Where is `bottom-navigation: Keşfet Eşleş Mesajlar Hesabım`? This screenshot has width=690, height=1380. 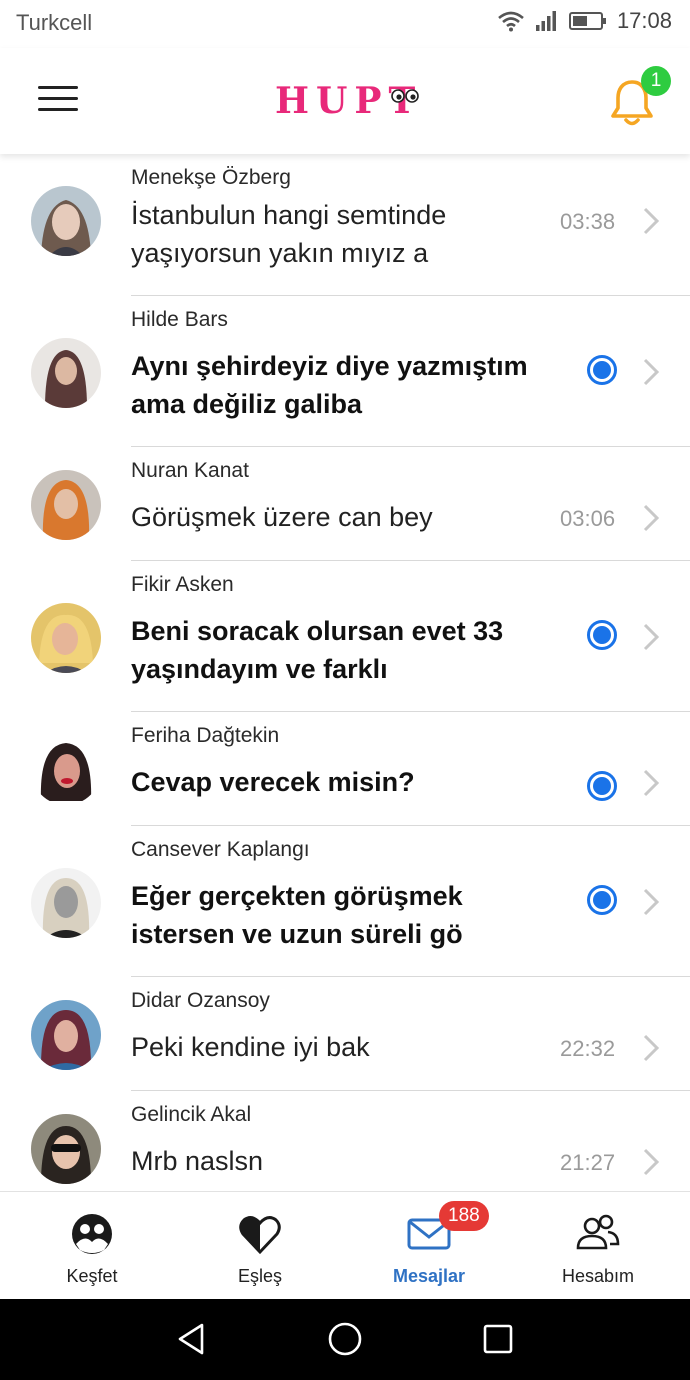
bottom-navigation: Keşfet Eşleş Mesajlar Hesabım is located at coordinates (345, 1245).